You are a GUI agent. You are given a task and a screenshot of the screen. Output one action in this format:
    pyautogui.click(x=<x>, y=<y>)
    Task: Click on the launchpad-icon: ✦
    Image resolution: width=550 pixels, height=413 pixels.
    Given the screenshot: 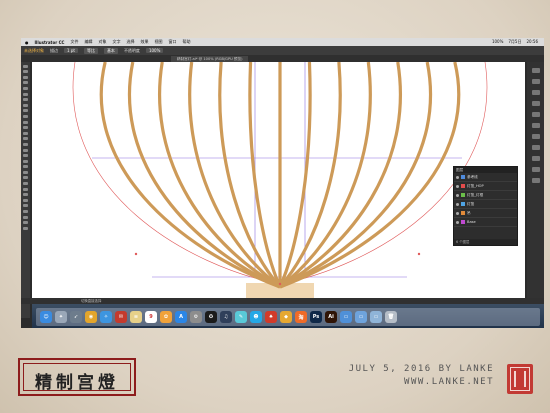 What is the action you would take?
    pyautogui.click(x=61, y=317)
    